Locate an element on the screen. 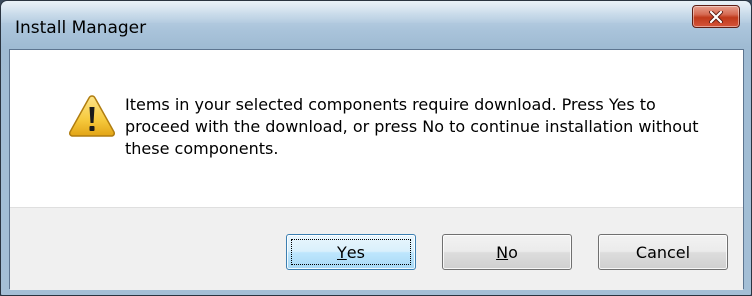 This screenshot has height=296, width=752. no-label-rest: o is located at coordinates (513, 252).